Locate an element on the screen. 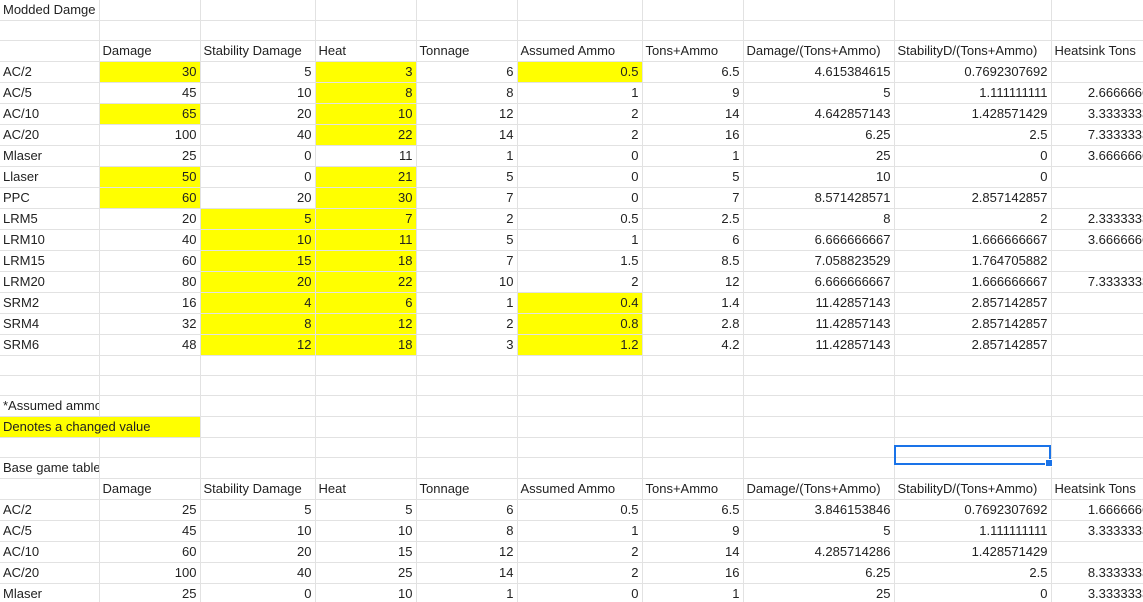  value-cell: 1.428571429 is located at coordinates (973, 552).